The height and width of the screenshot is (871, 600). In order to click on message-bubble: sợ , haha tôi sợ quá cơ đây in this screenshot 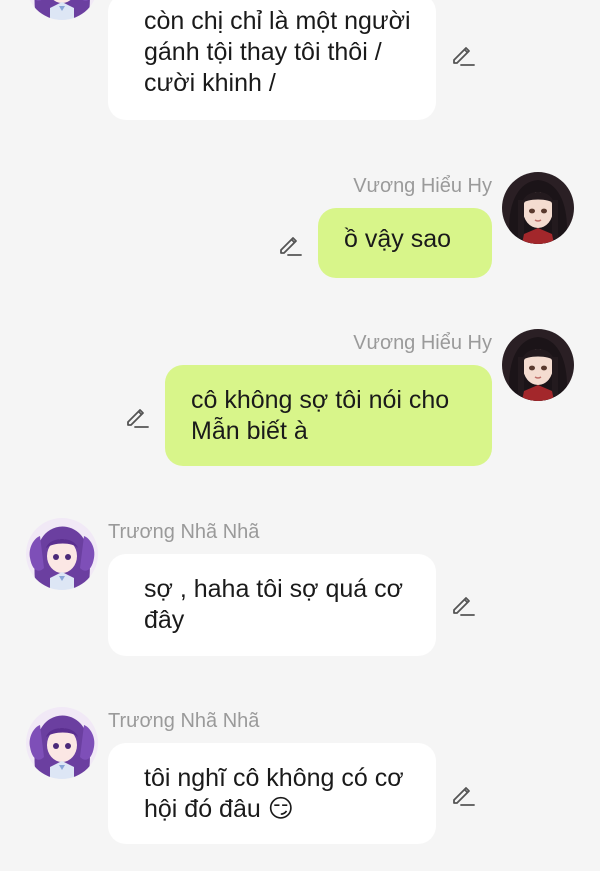, I will do `click(272, 605)`.